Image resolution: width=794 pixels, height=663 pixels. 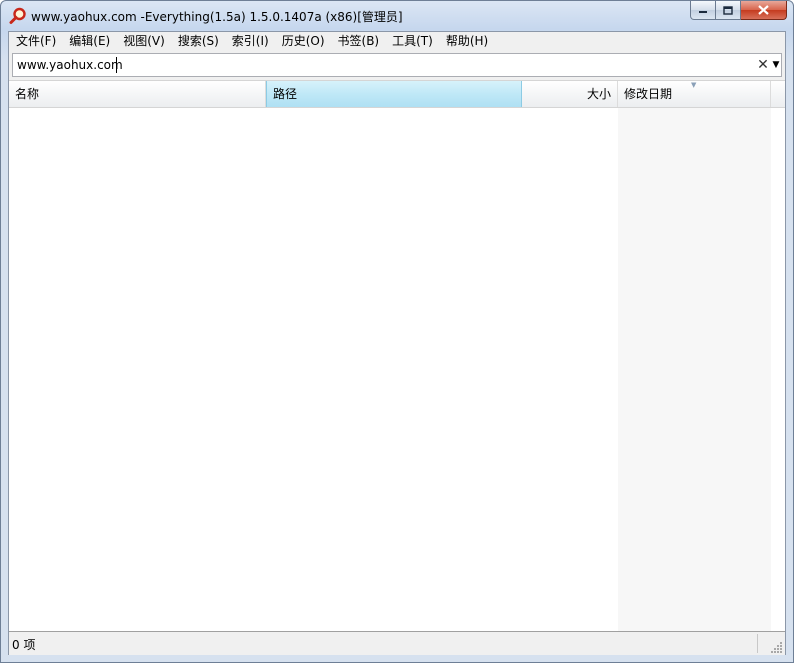 What do you see at coordinates (778, 94) in the screenshot?
I see `column-header-filler` at bounding box center [778, 94].